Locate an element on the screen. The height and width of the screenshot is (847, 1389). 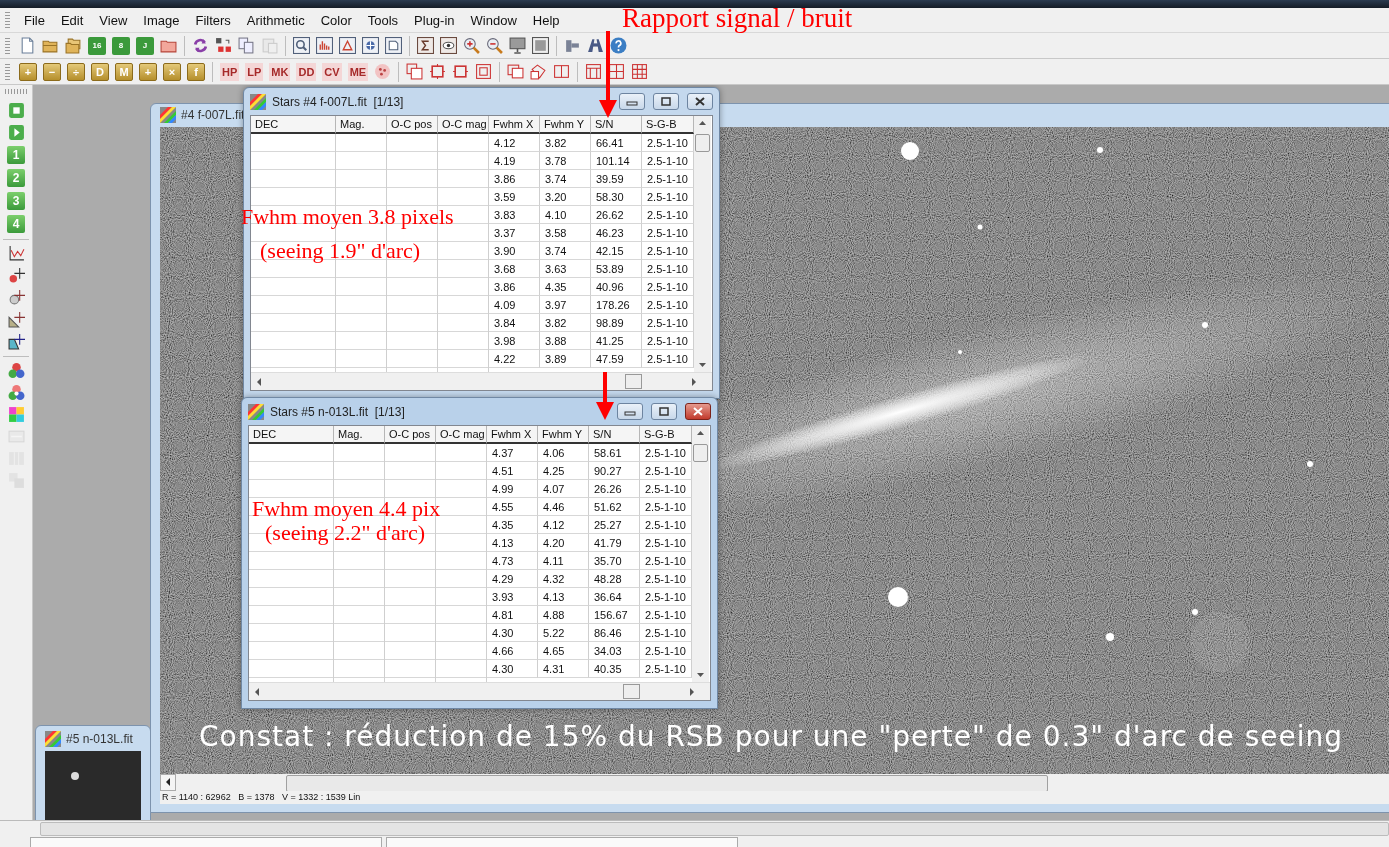
color-grid-icon is located at coordinates (16, 414).